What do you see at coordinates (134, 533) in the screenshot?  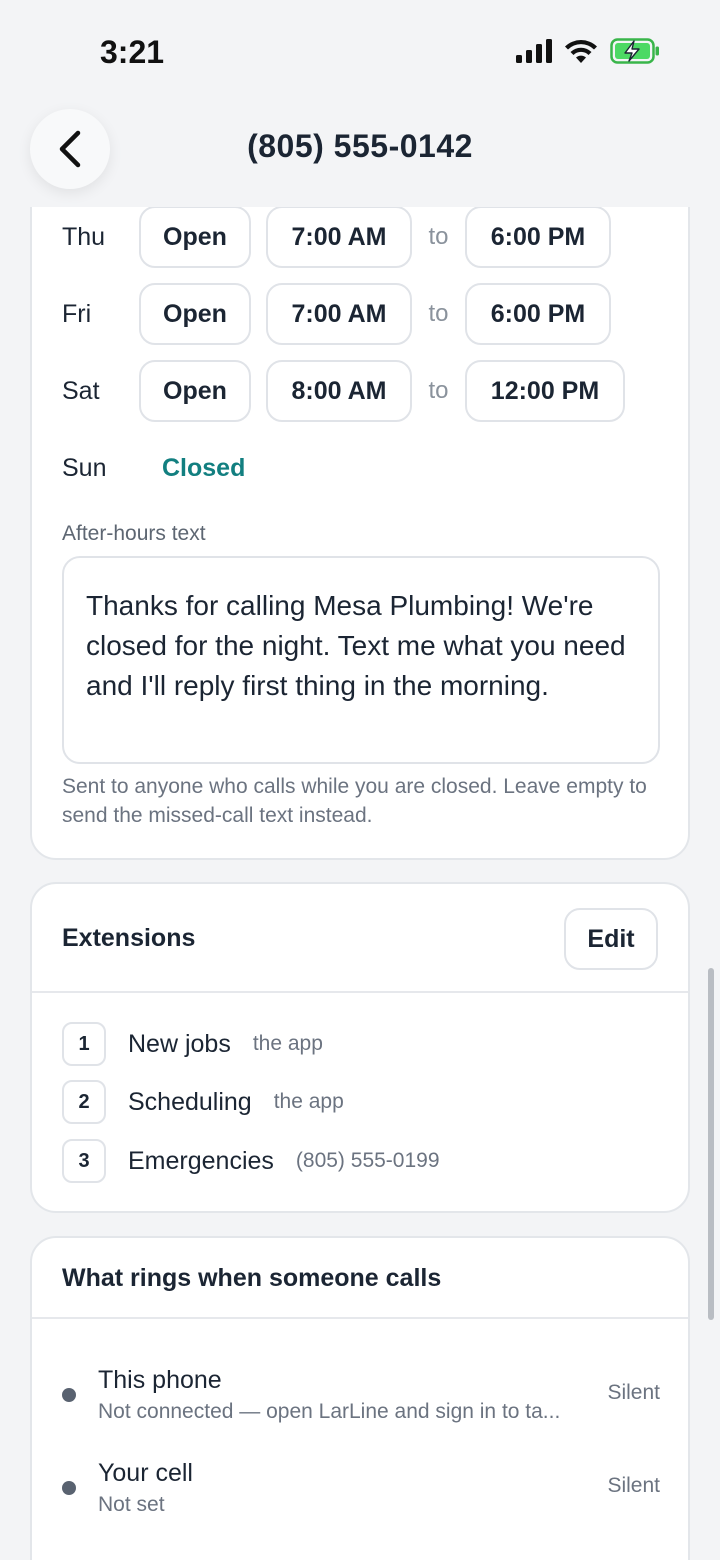 I see `after-hours-label: After-hours text` at bounding box center [134, 533].